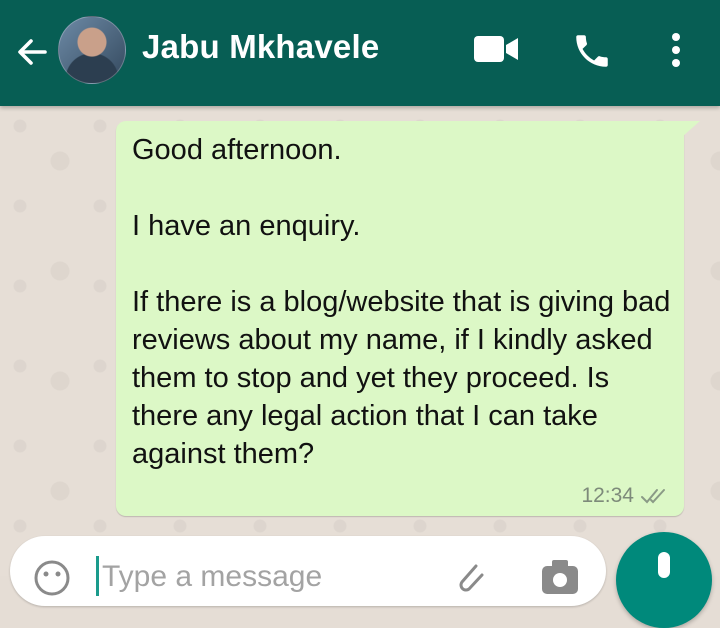 Image resolution: width=720 pixels, height=628 pixels. Describe the element at coordinates (676, 50) in the screenshot. I see `more-vertical-icon` at that location.